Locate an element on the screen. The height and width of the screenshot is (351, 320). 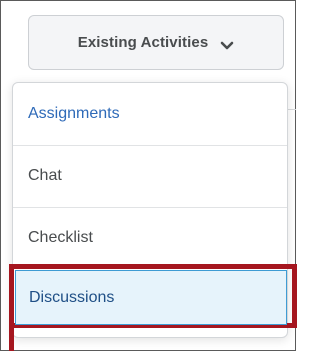
existing-activities-dropdown-button: Existing Activities is located at coordinates (156, 42).